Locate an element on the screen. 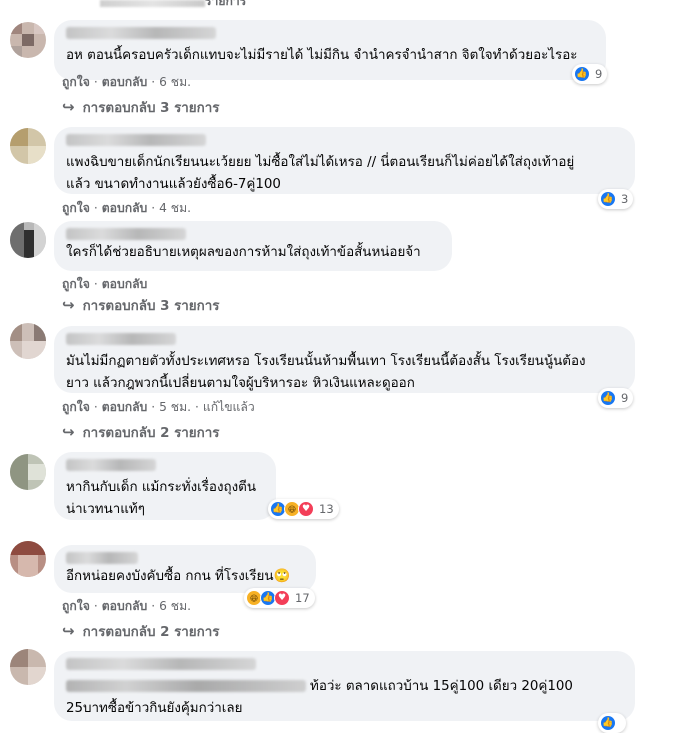 This screenshot has height=733, width=680. blurred-text is located at coordinates (186, 686).